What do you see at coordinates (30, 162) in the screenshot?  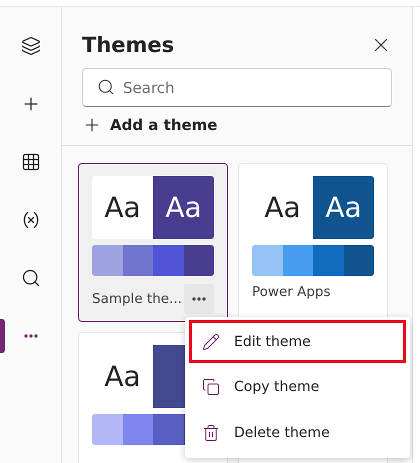 I see `table-icon` at bounding box center [30, 162].